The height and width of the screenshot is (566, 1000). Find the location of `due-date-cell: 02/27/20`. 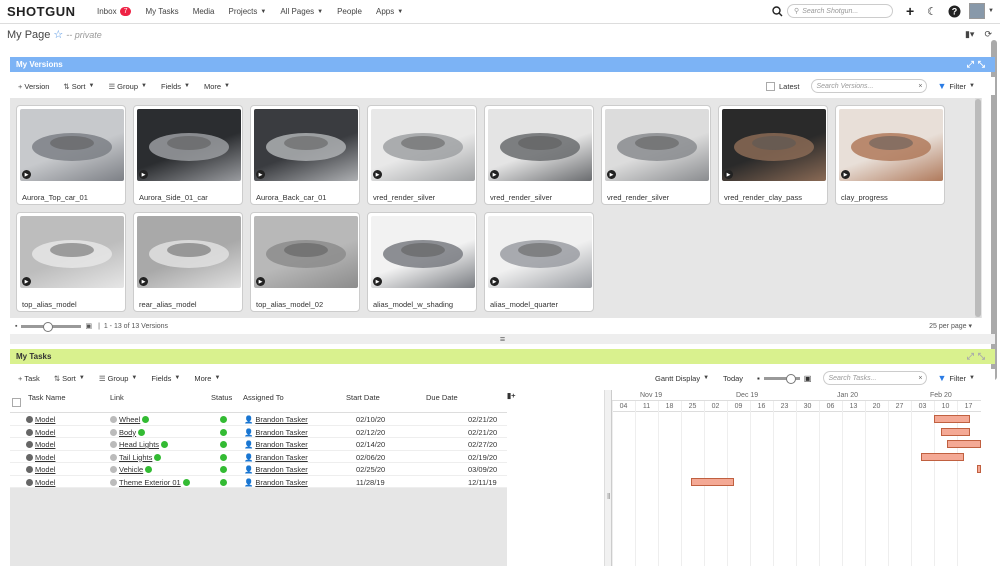

due-date-cell: 02/27/20 is located at coordinates (482, 444).